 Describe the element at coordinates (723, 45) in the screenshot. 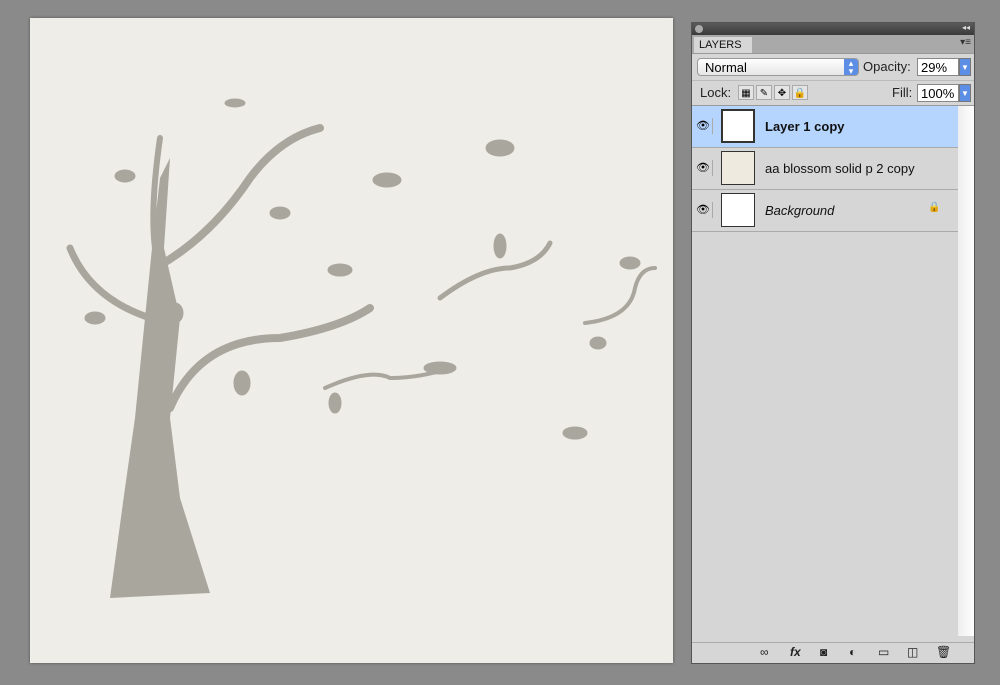

I see `tab-layers: LAYERS` at that location.